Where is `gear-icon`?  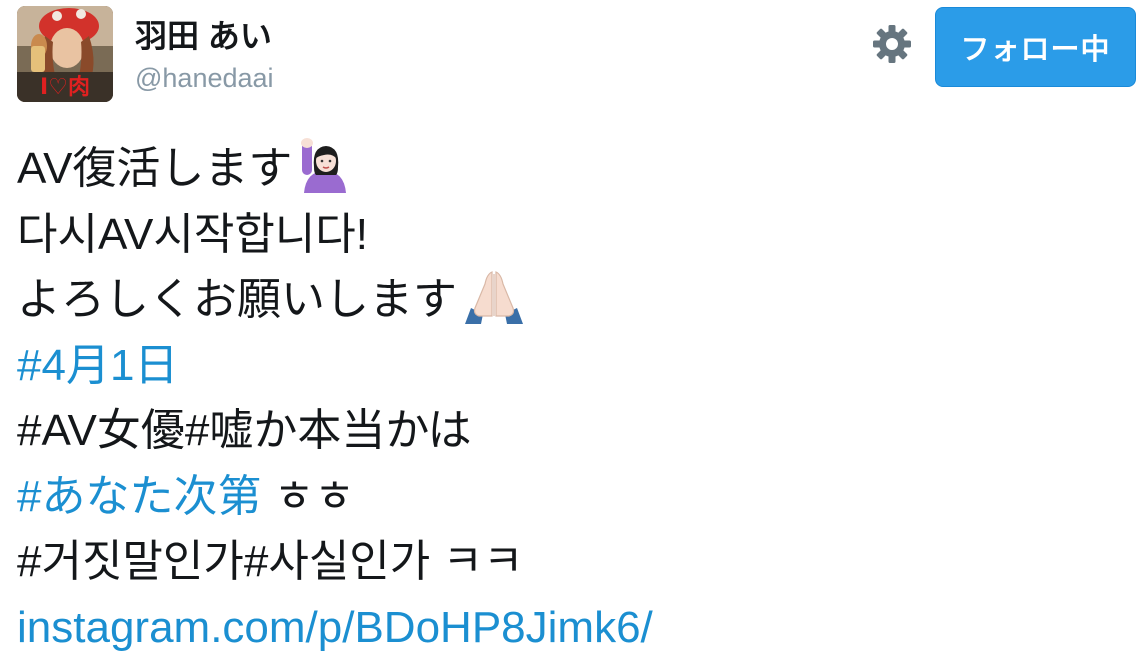 gear-icon is located at coordinates (892, 44).